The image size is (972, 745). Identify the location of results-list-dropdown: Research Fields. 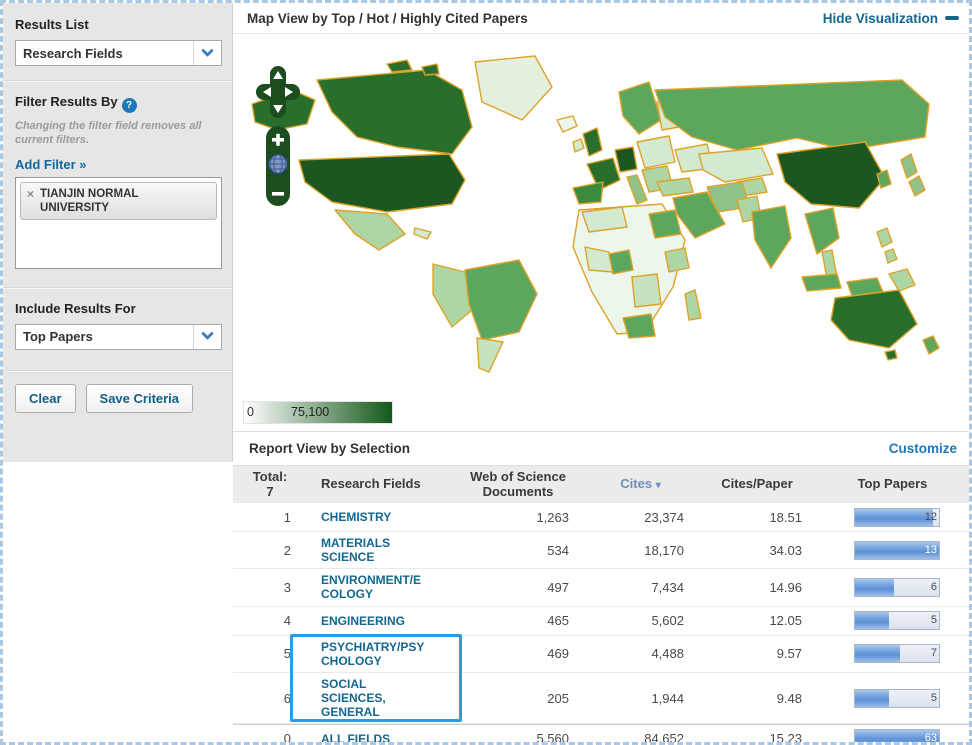
(118, 53).